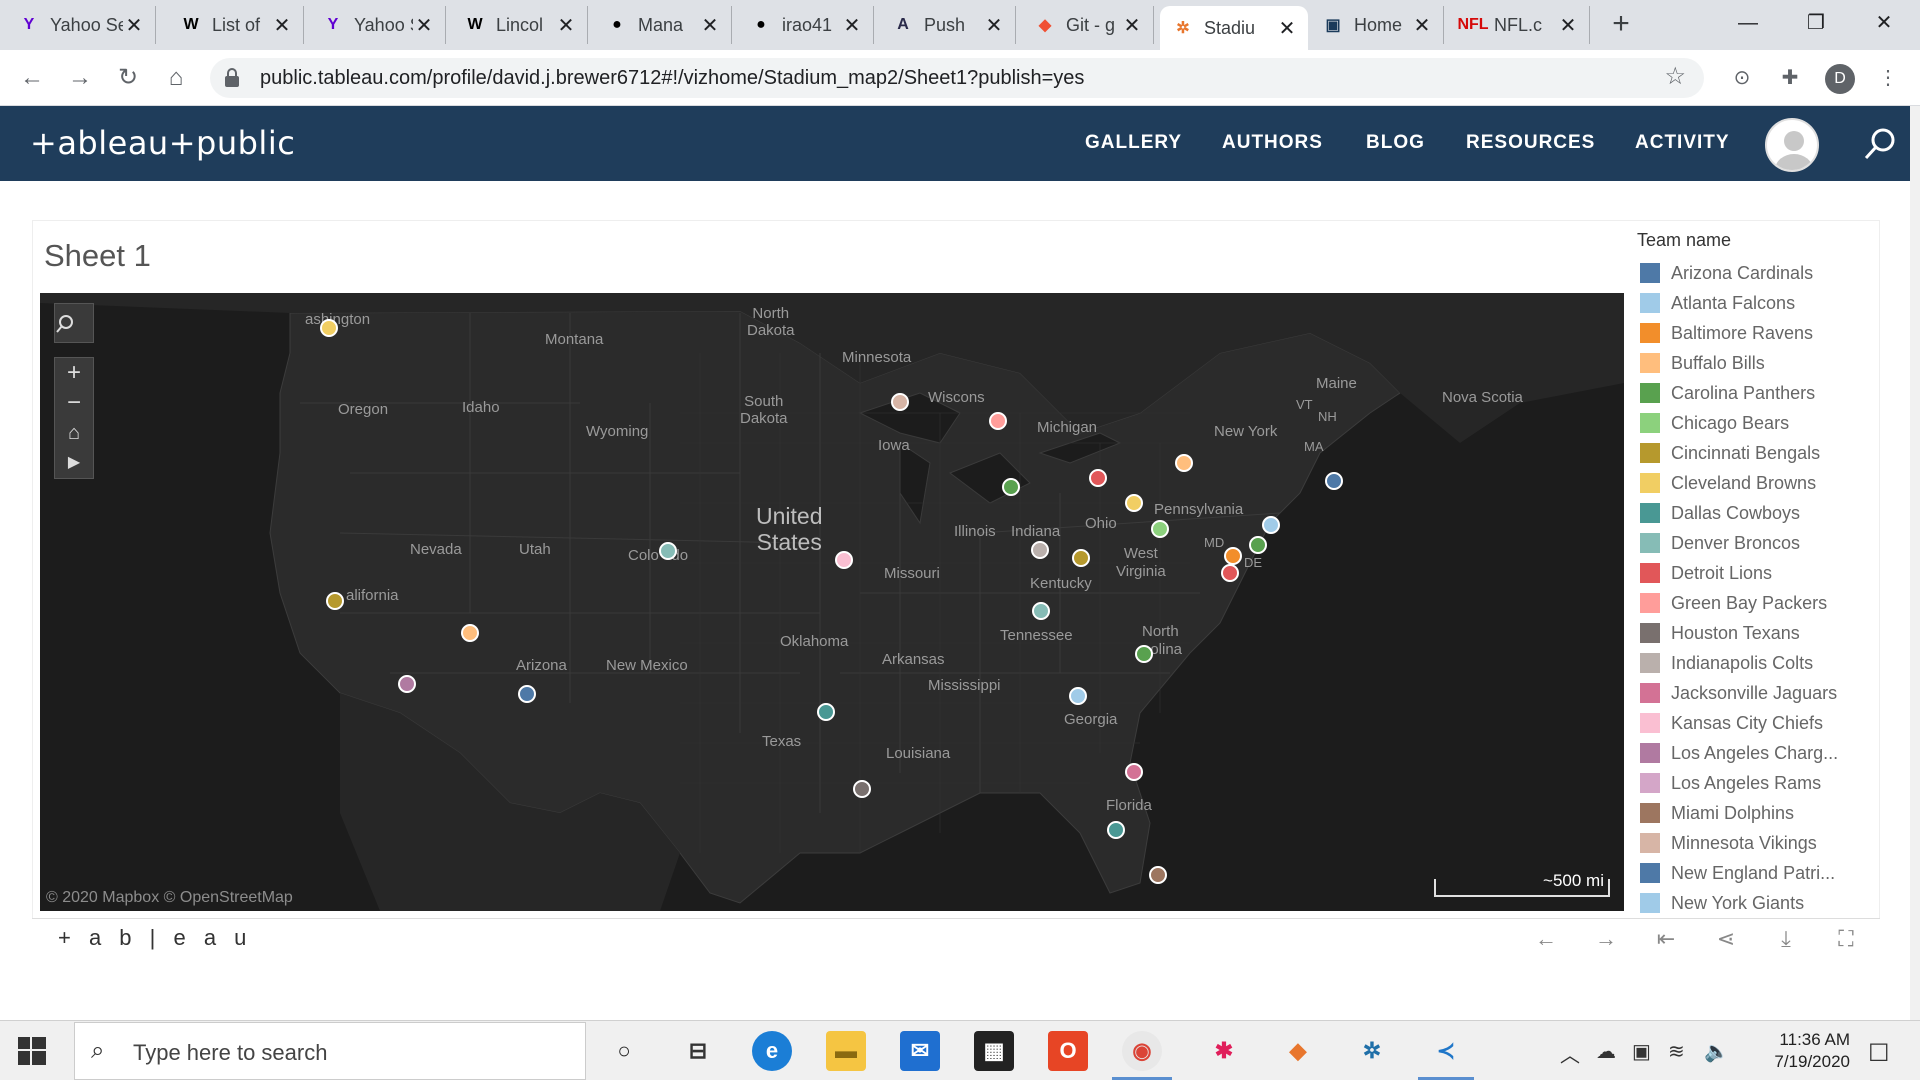  I want to click on taskbar-search-box: ⌕ Type here to search, so click(330, 1051).